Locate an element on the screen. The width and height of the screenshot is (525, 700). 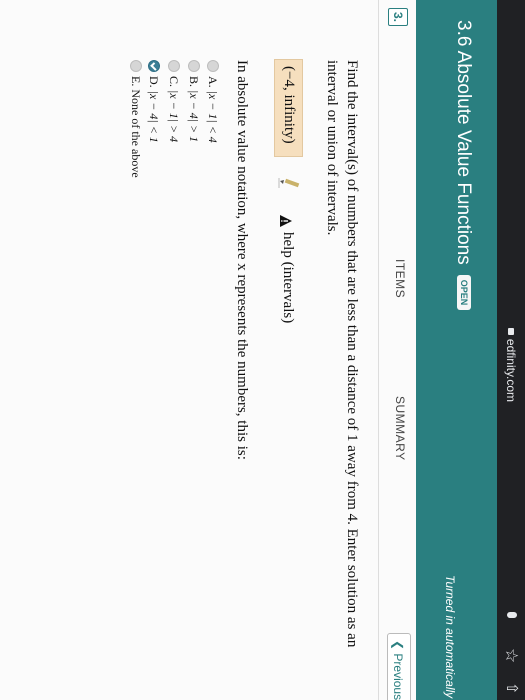
choice-c: C. |x − 1| > 4 is located at coordinates (174, 101).